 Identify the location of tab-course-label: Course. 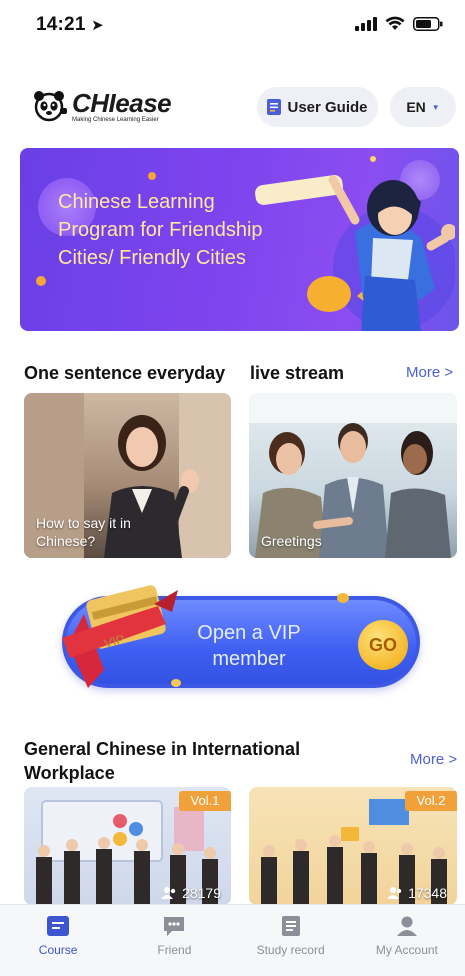
(58, 950).